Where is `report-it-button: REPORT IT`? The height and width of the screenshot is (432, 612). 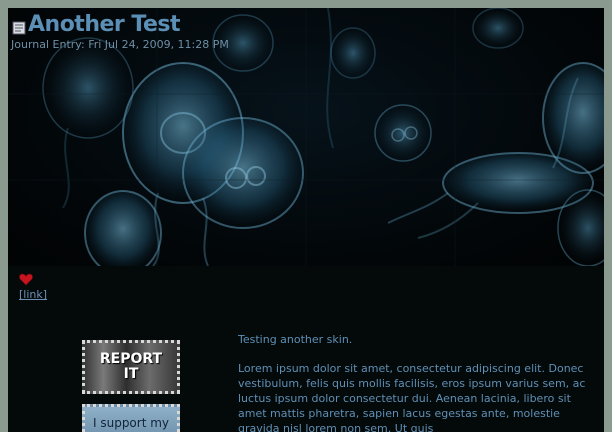 report-it-button: REPORT IT is located at coordinates (131, 367).